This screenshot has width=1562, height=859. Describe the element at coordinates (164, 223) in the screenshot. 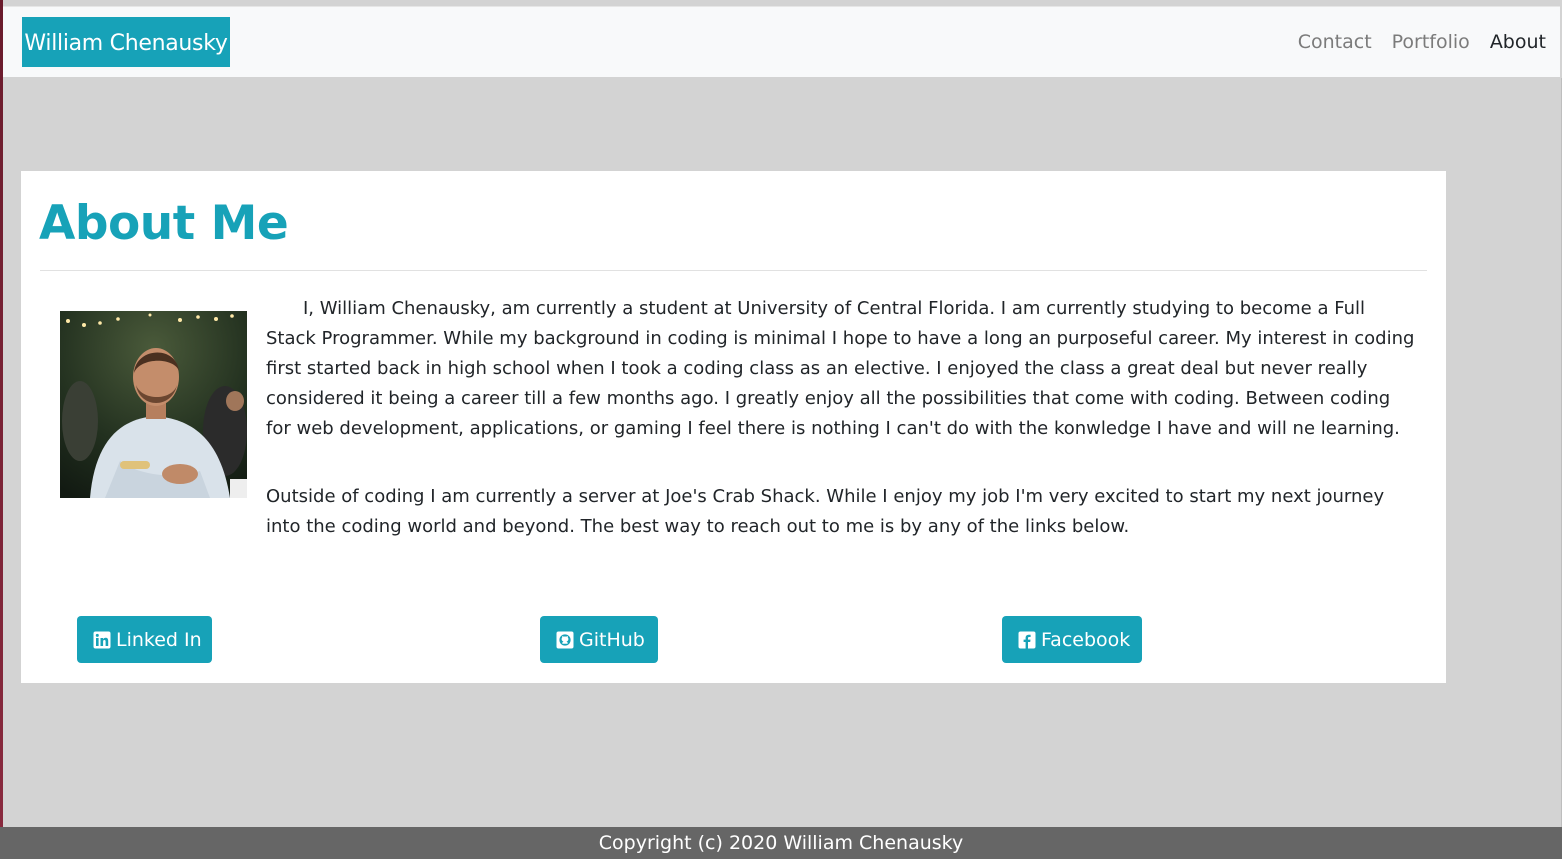

I see `page-title: About Me` at that location.